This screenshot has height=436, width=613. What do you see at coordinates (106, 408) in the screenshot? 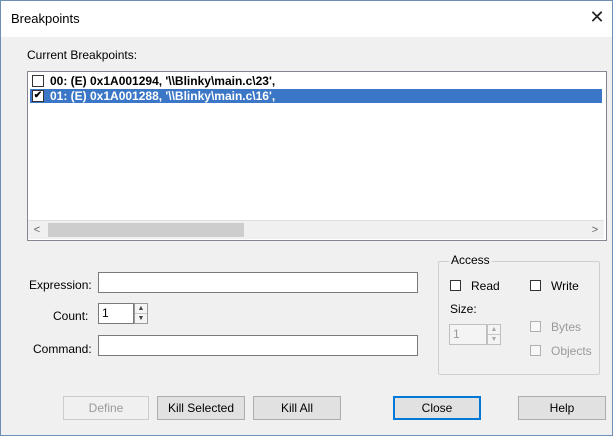
I see `define-button: Define` at bounding box center [106, 408].